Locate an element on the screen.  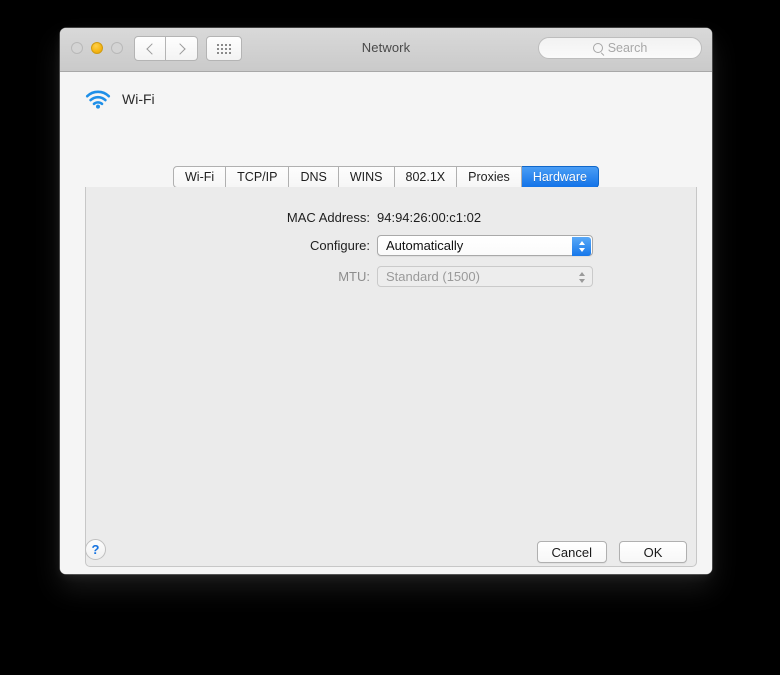
mtu-label: MTU: is located at coordinates (354, 276).